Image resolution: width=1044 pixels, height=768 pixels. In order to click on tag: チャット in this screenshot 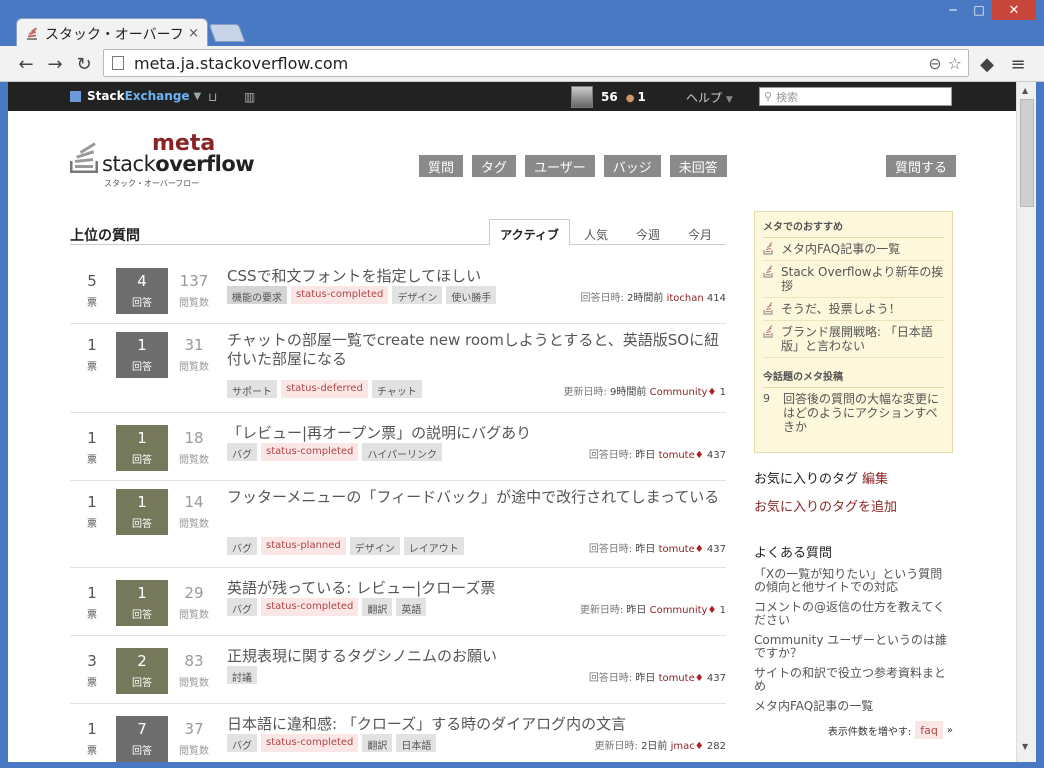, I will do `click(396, 389)`.